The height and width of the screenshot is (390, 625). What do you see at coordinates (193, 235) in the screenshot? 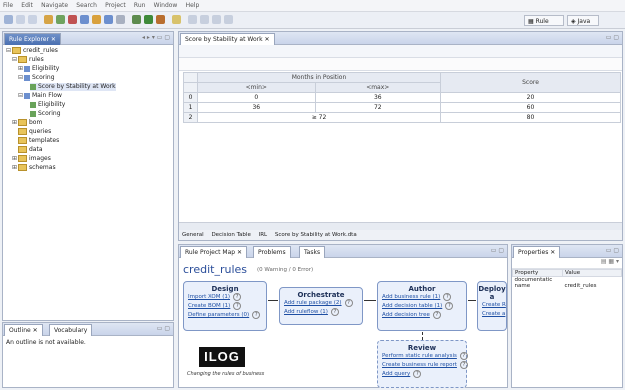
I see `tab-general: General` at bounding box center [193, 235].